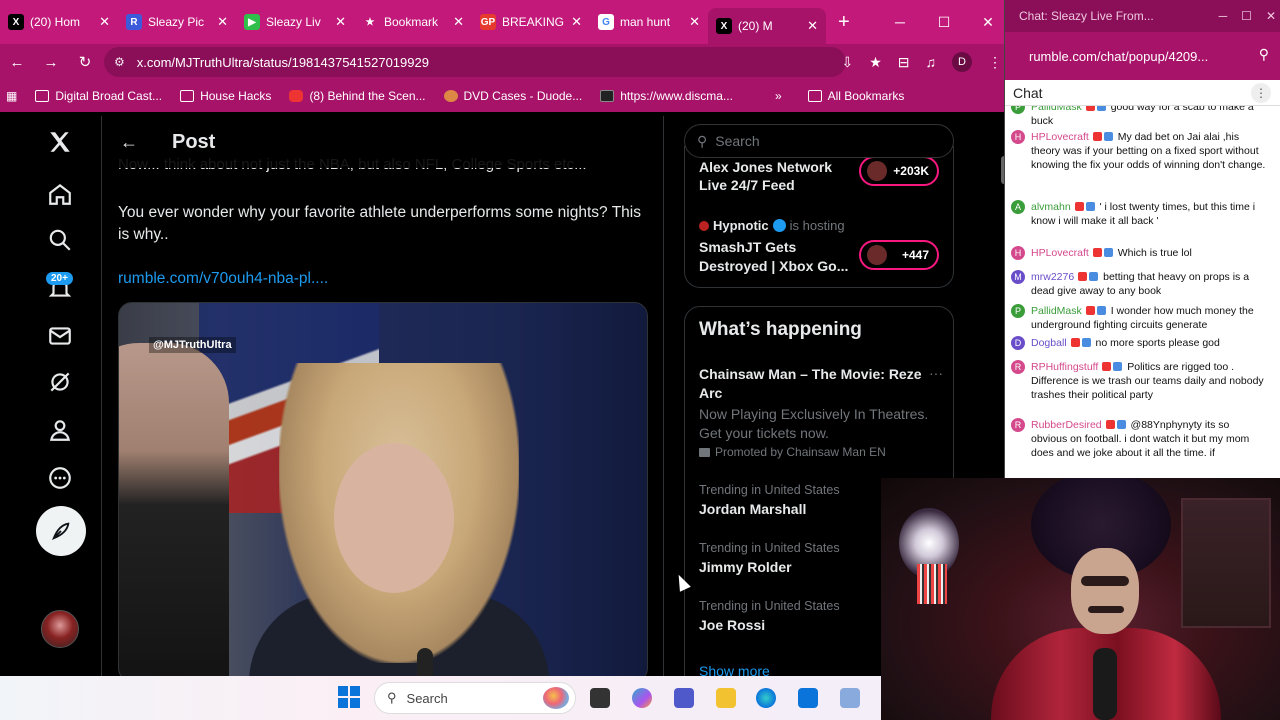  I want to click on all-bookmarks: All Bookmarks, so click(855, 96).